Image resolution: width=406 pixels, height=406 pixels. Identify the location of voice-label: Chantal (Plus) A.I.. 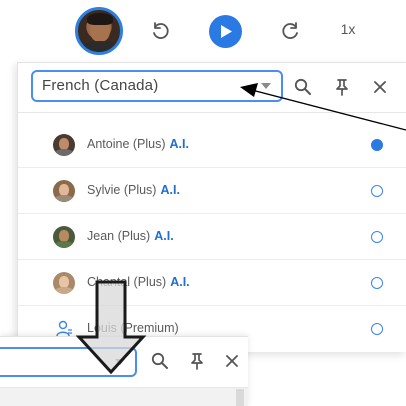
(138, 282).